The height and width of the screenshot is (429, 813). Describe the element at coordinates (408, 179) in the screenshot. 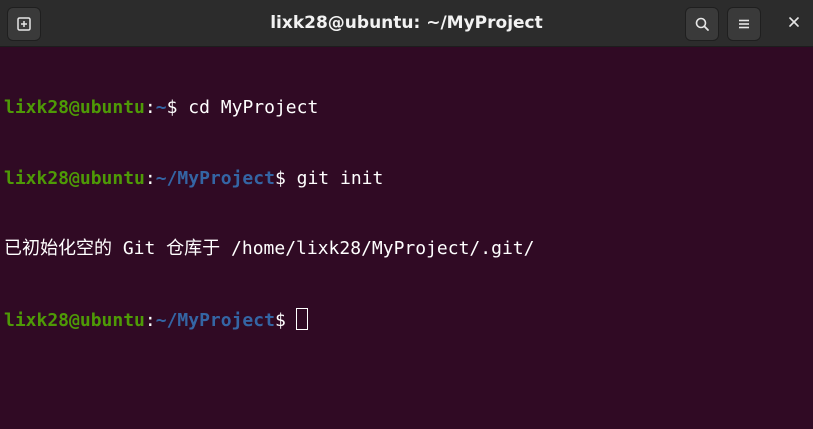

I see `terminal-line: lixk28@ubuntu:~/MyProject$ git init` at that location.